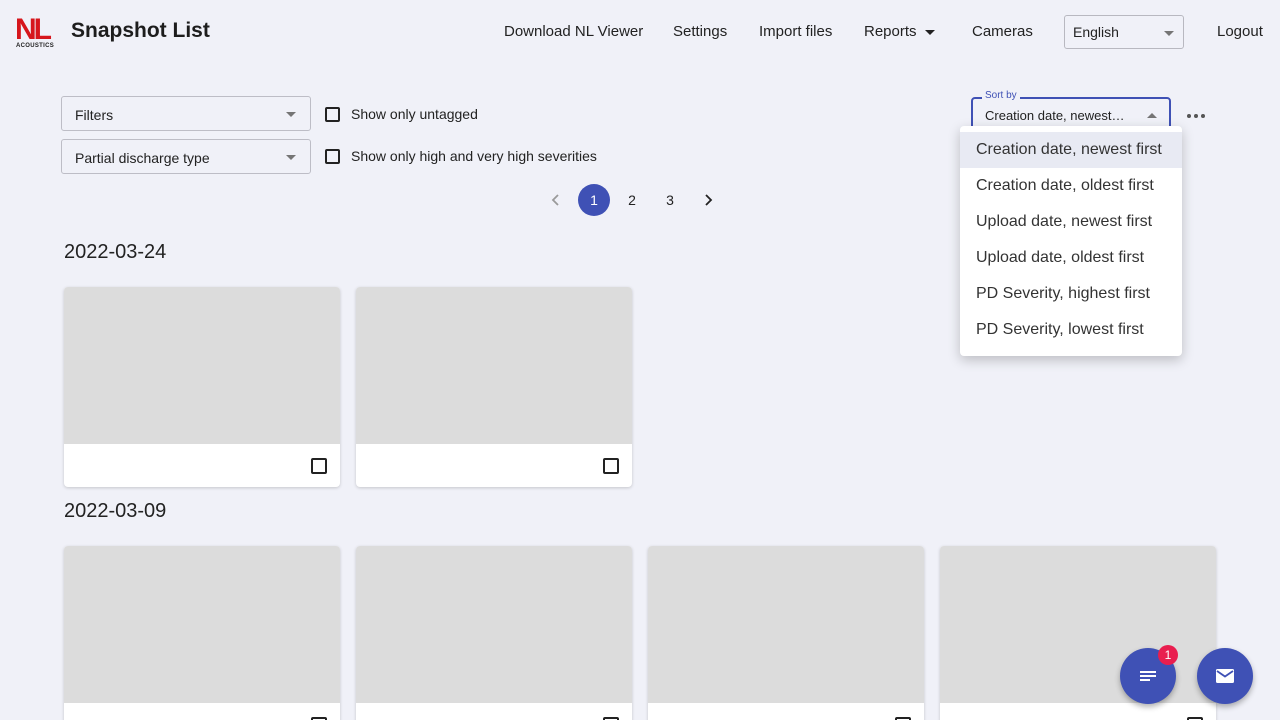 The image size is (1280, 720). What do you see at coordinates (414, 114) in the screenshot?
I see `untagged-label: Show only untagged` at bounding box center [414, 114].